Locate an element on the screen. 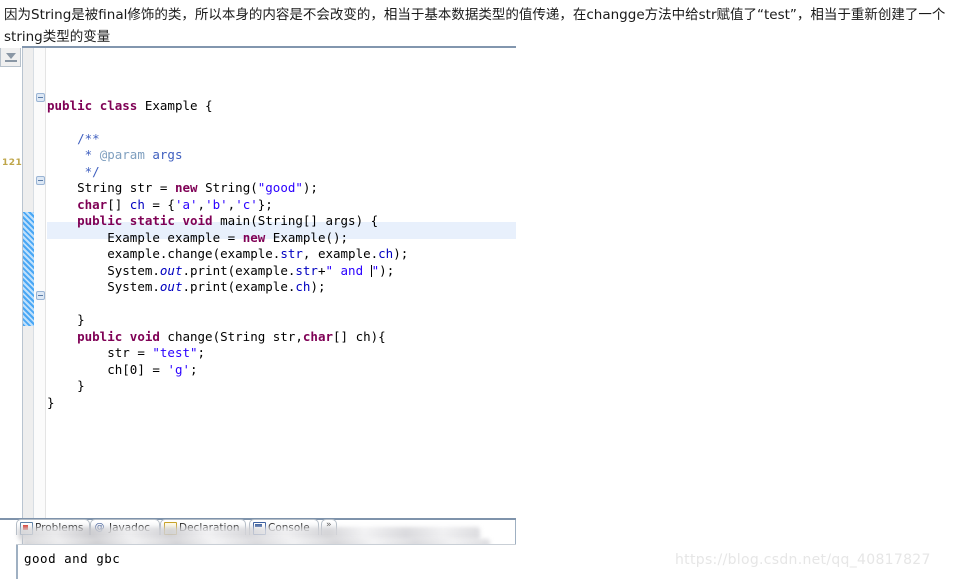 This screenshot has height=579, width=958. code-line: Example example = new Example(); is located at coordinates (281, 238).